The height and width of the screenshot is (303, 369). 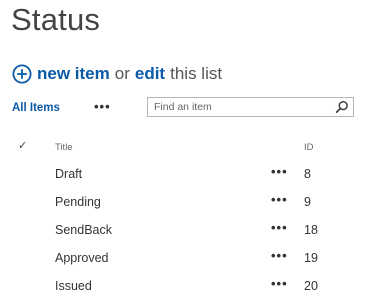 What do you see at coordinates (83, 230) in the screenshot?
I see `row-title: SendBack` at bounding box center [83, 230].